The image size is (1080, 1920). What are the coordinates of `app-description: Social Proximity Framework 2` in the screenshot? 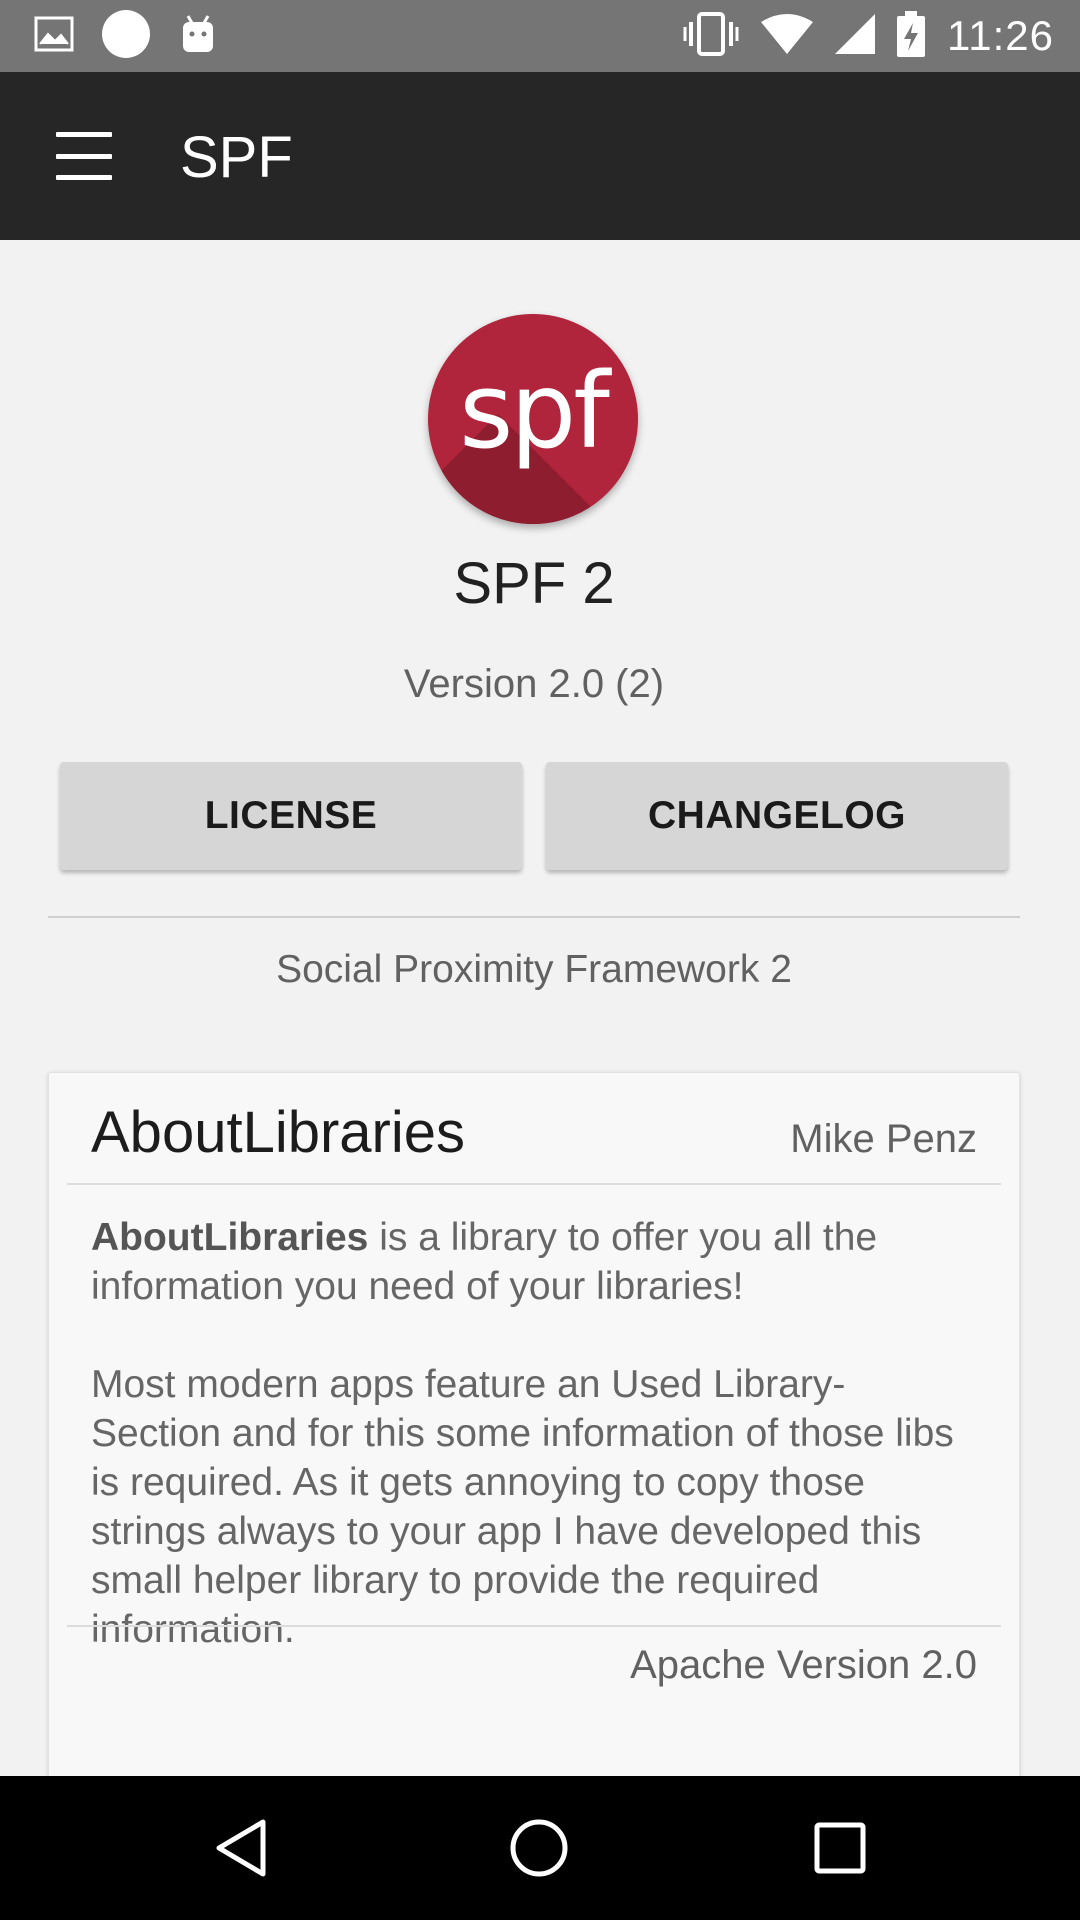 It's located at (534, 969).